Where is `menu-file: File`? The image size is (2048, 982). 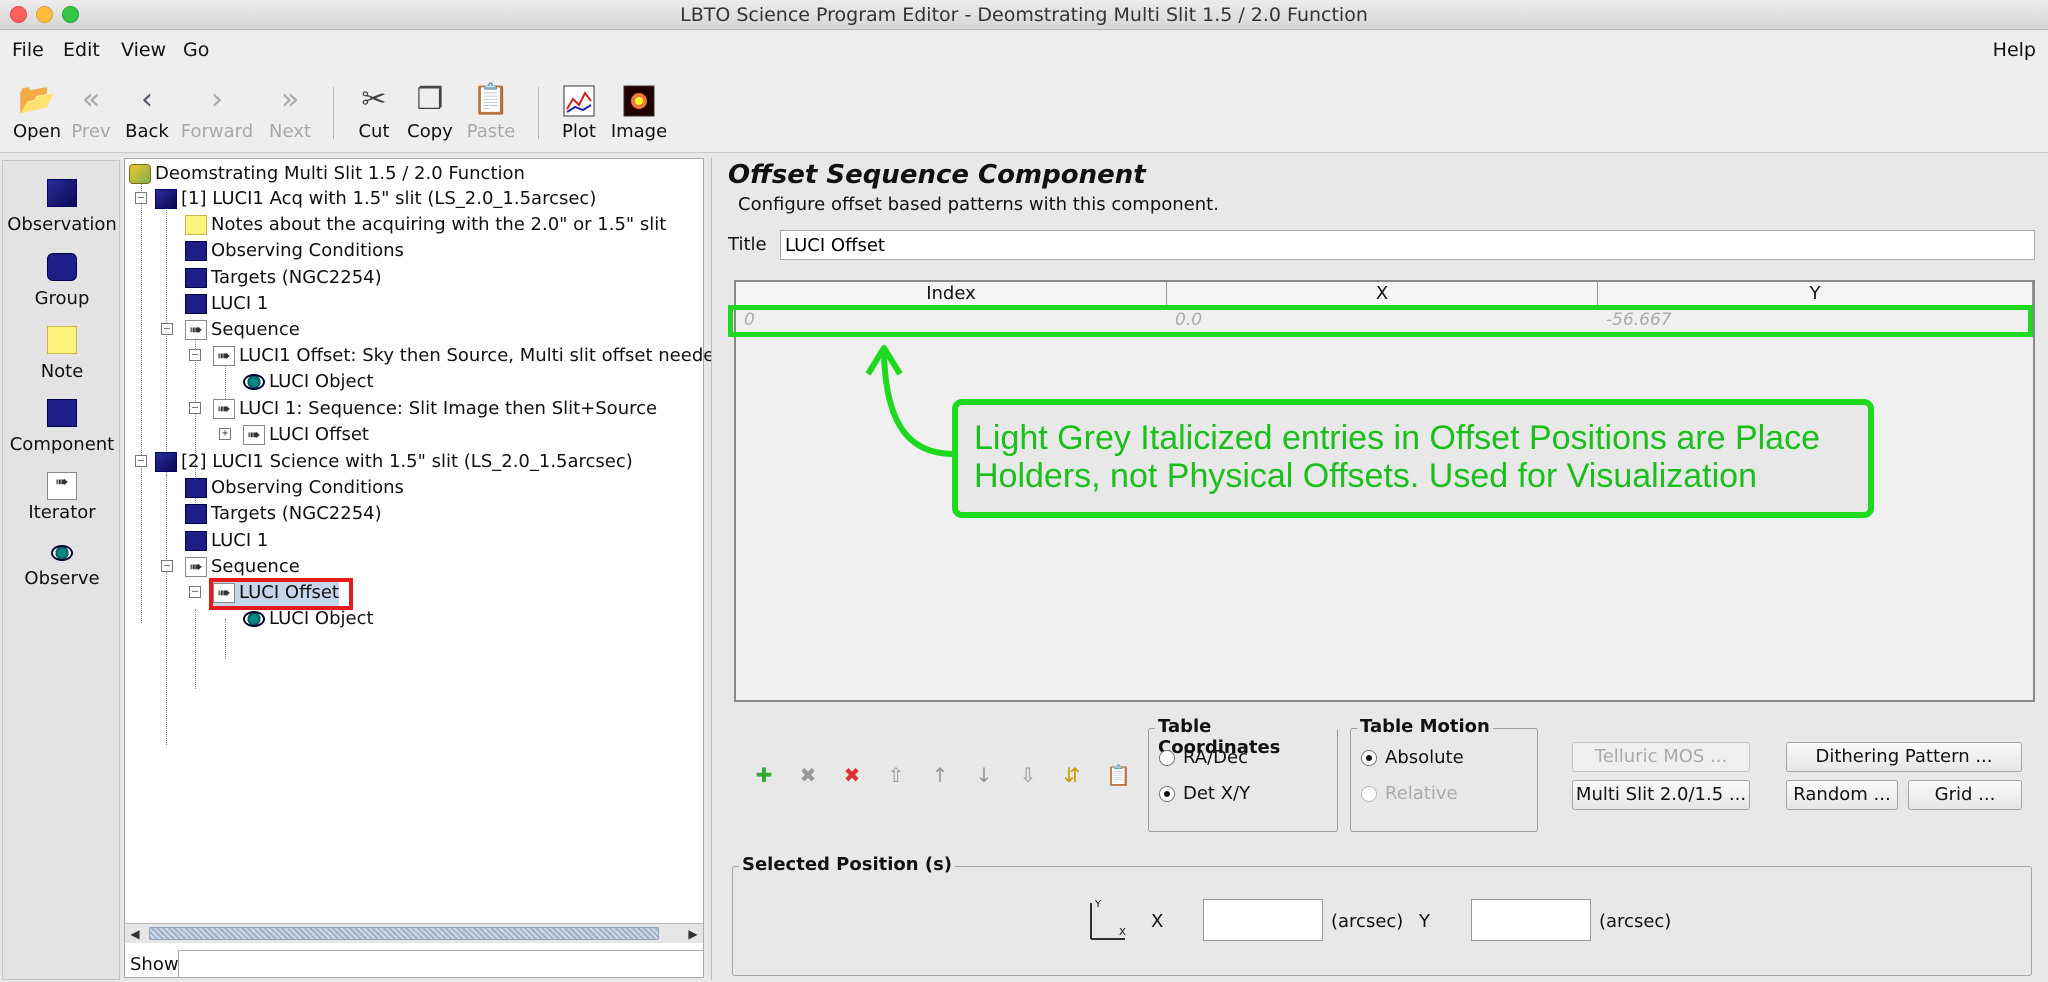 menu-file: File is located at coordinates (28, 50).